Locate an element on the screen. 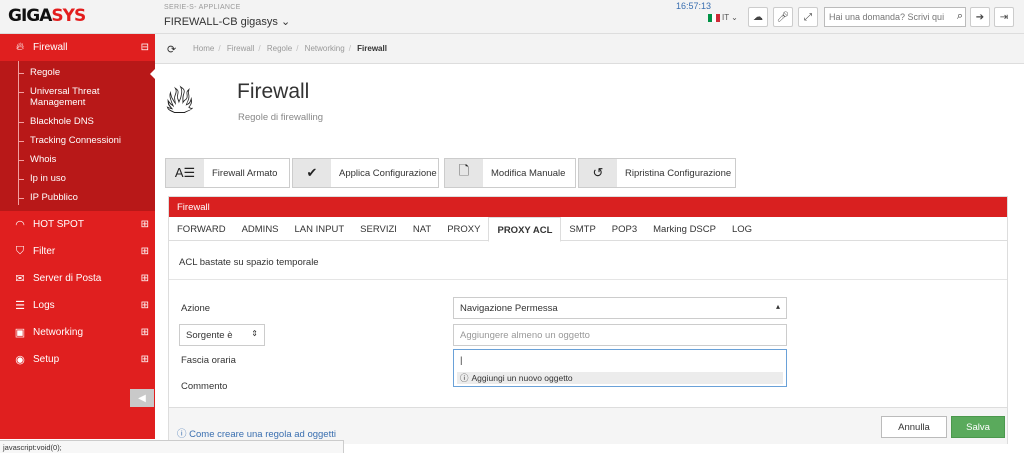 This screenshot has height=453, width=1024. sidebar-sub-whois: Whois is located at coordinates (77, 159).